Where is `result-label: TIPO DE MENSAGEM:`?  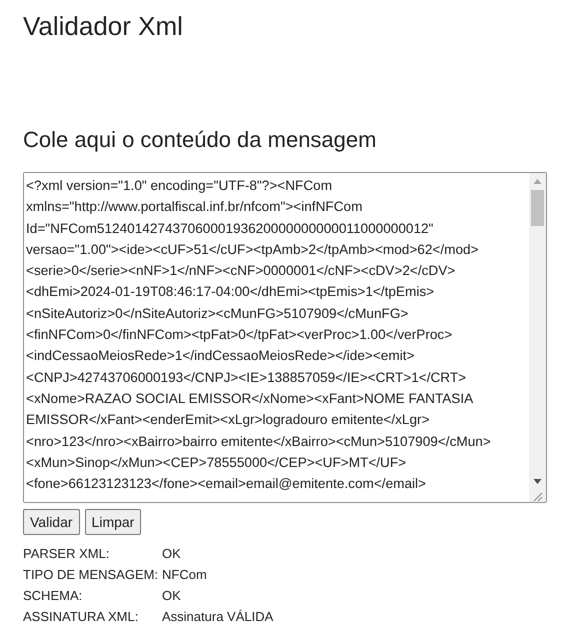 result-label: TIPO DE MENSAGEM: is located at coordinates (91, 575).